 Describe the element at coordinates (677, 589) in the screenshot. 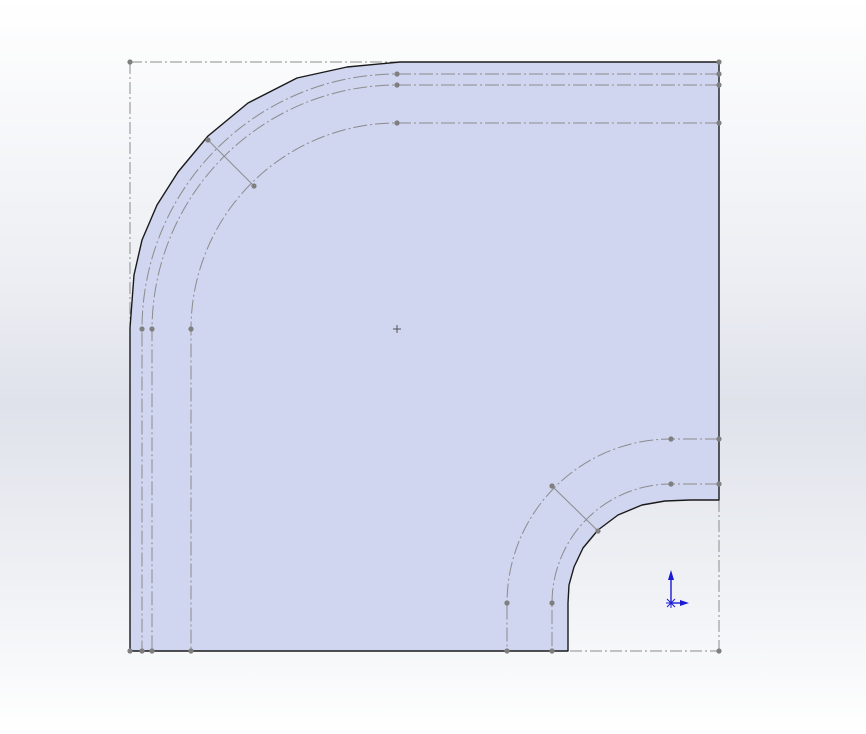

I see `coordinate-triad-icon` at that location.